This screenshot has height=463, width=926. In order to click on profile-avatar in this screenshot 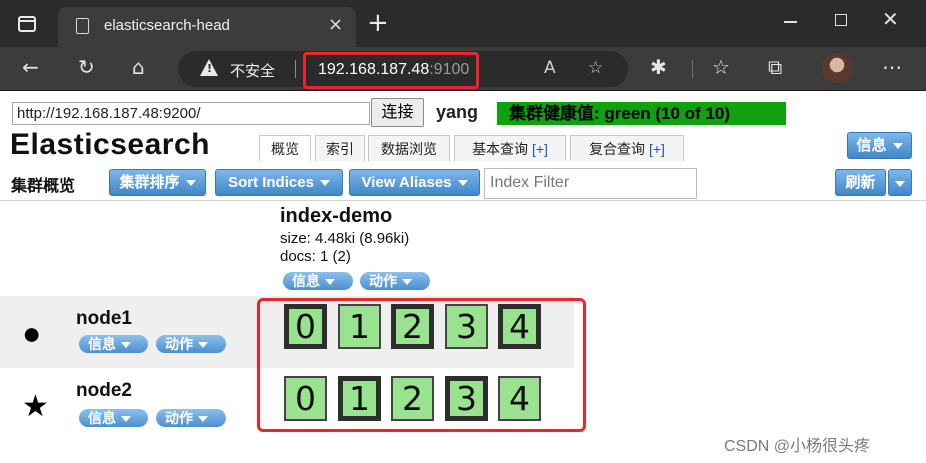, I will do `click(837, 68)`.